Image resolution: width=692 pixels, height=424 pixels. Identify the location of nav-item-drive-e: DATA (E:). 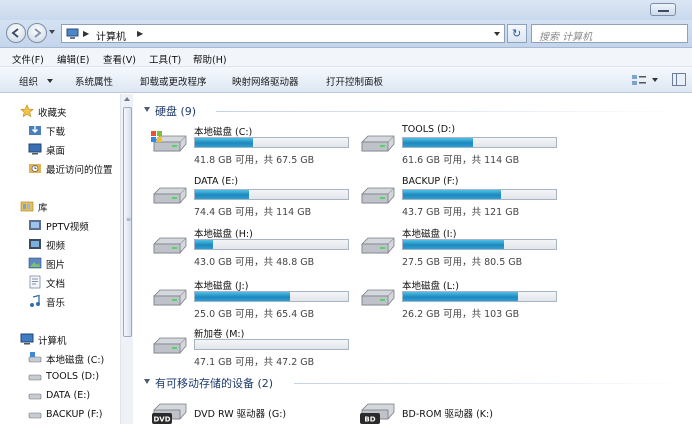
(59, 396).